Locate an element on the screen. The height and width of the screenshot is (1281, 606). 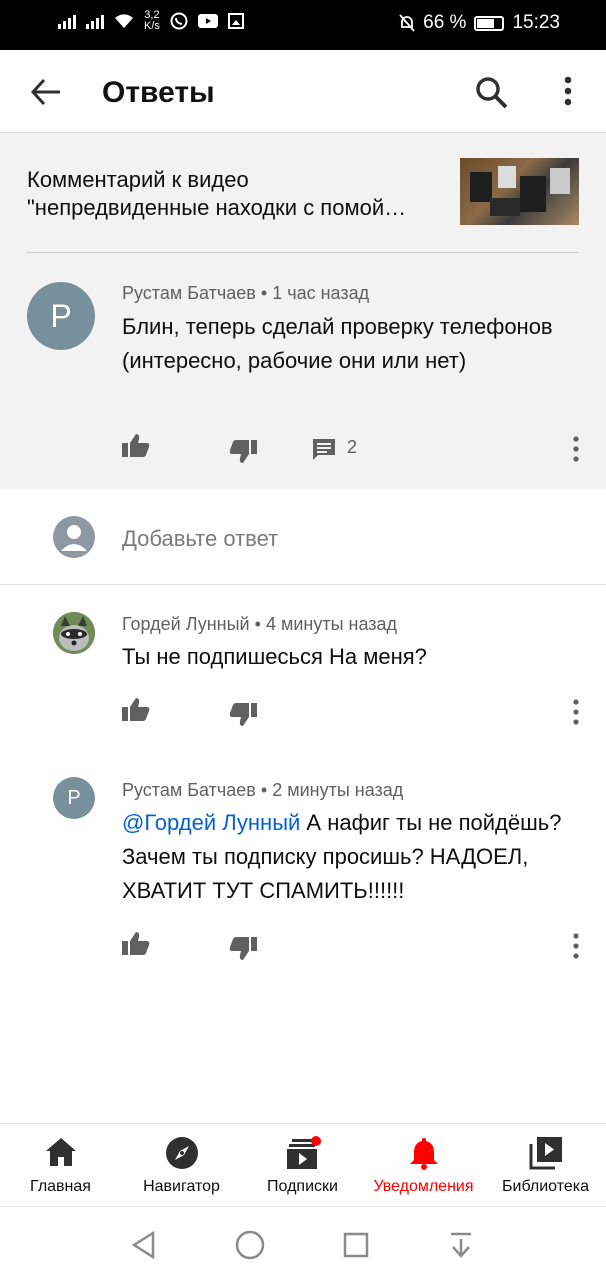
reply-meta: Гордей Лунный • 4 минуты назад is located at coordinates (259, 624).